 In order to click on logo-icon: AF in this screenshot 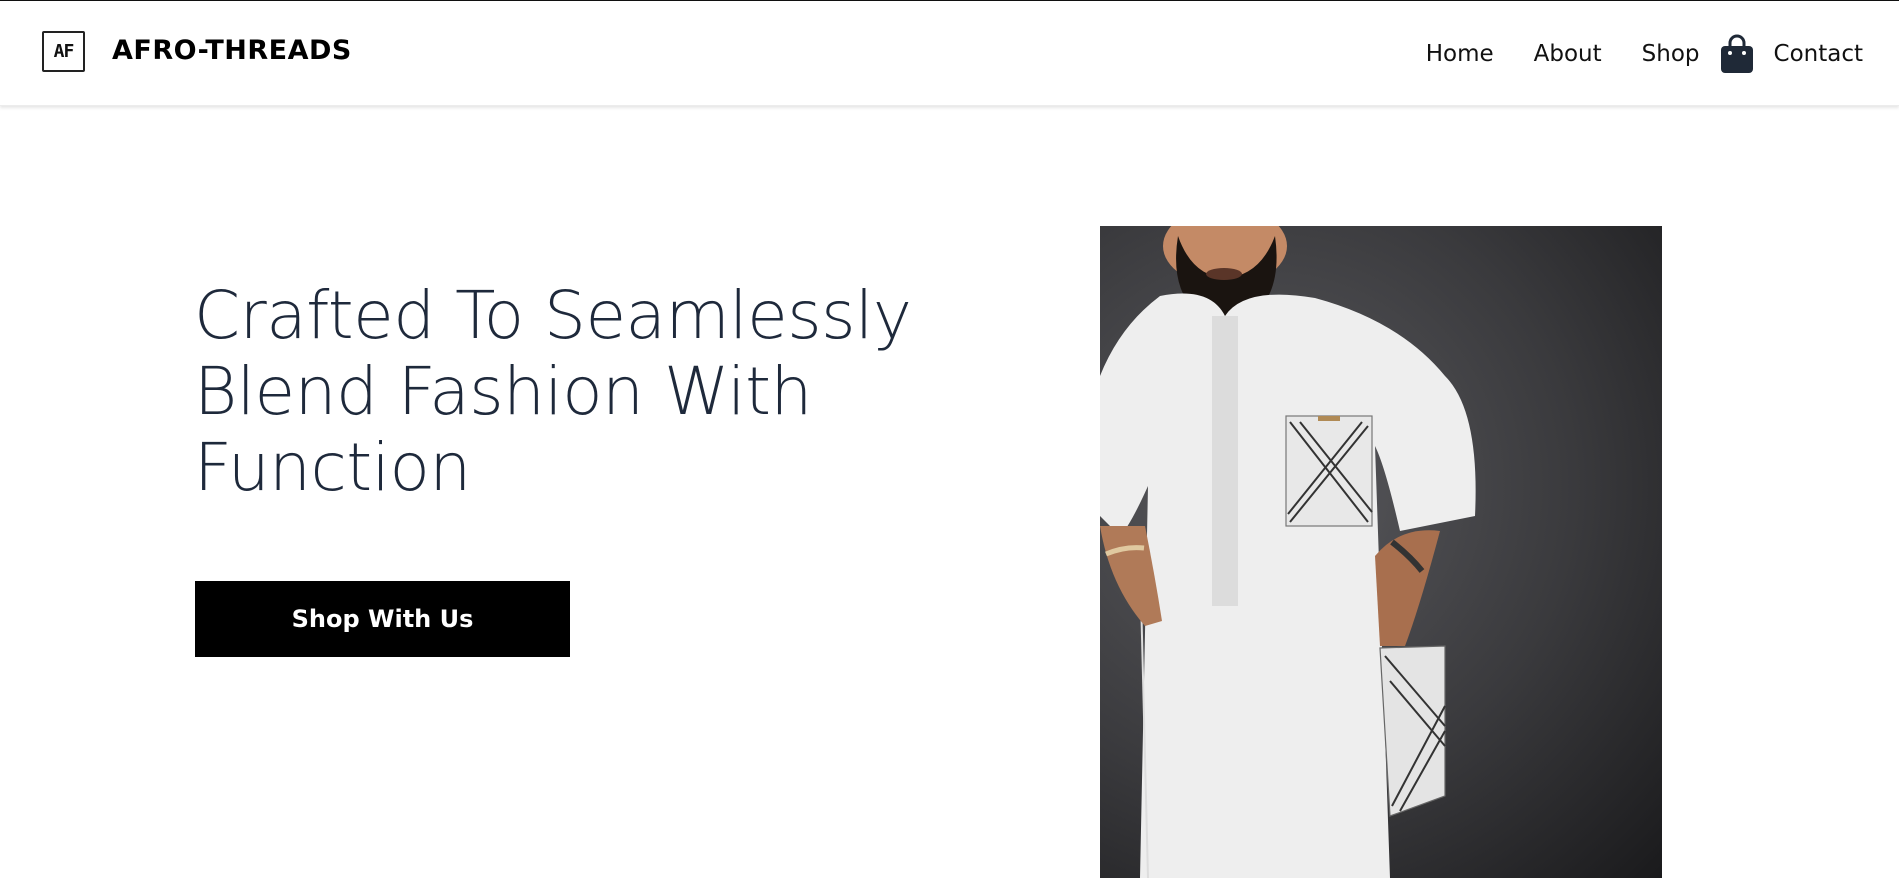, I will do `click(63, 51)`.